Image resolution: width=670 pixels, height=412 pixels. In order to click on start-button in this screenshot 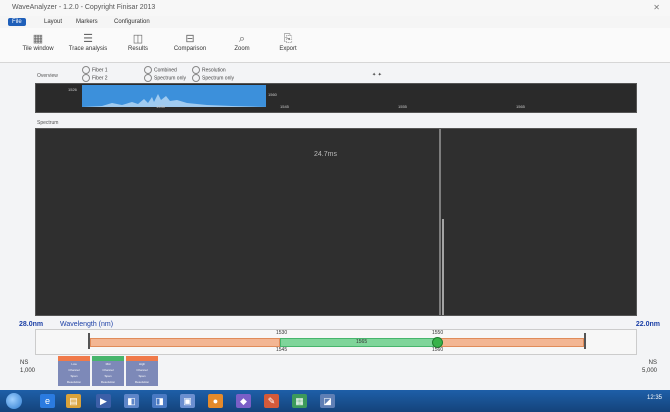, I will do `click(14, 401)`.